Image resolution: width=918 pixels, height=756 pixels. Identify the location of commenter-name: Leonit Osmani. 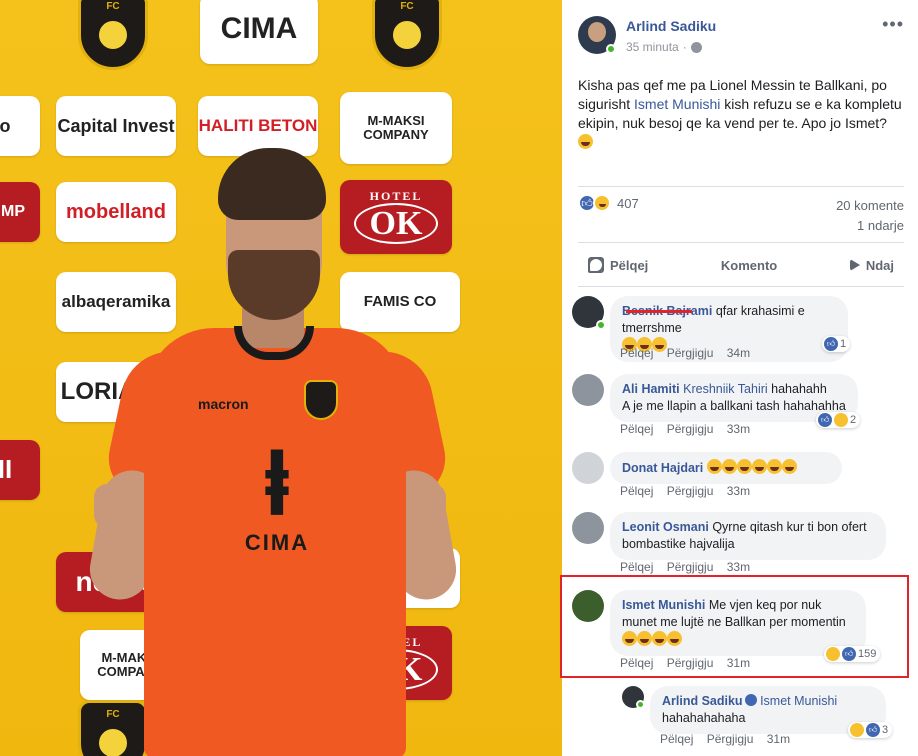
(665, 527).